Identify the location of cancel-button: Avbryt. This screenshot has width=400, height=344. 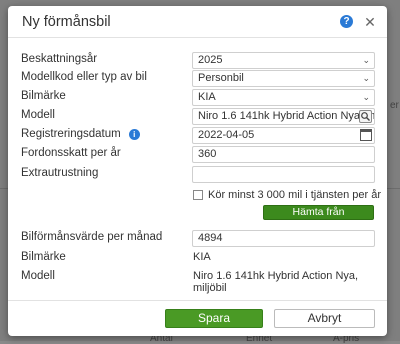
(324, 318).